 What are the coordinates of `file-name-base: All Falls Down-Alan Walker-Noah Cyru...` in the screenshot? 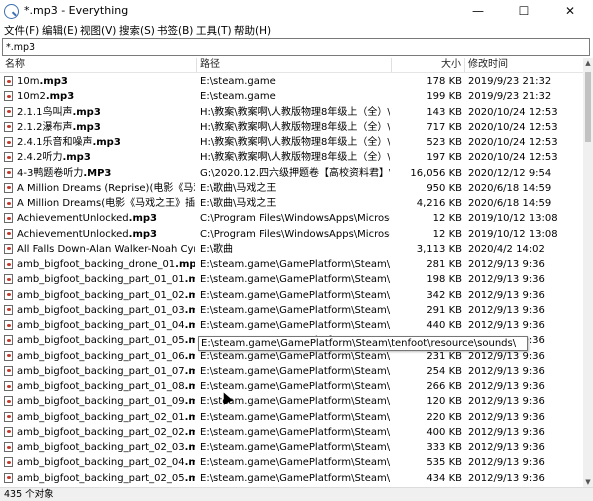 It's located at (106, 249).